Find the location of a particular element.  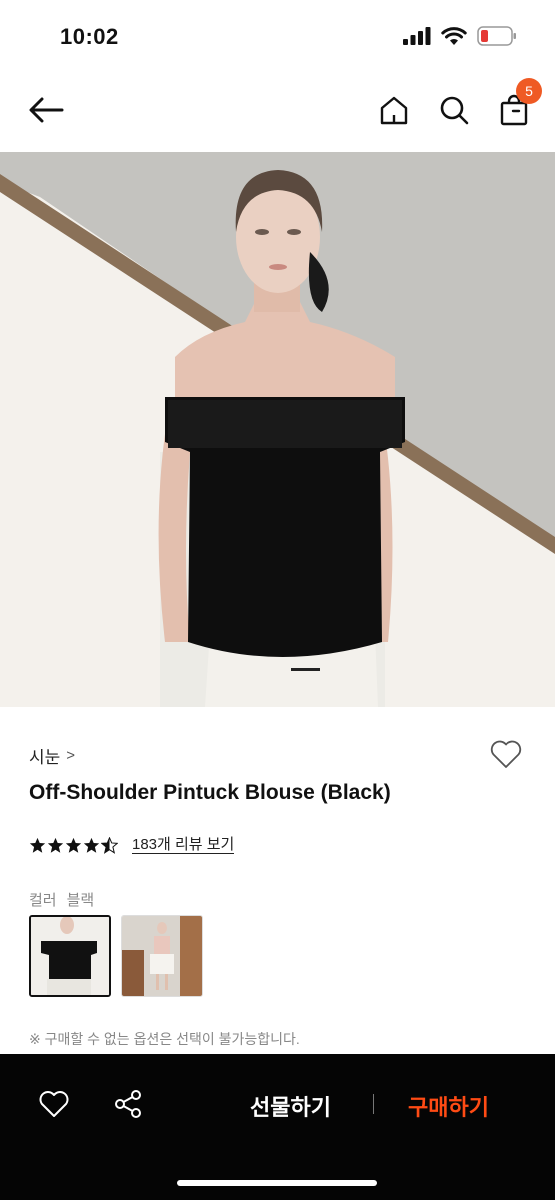

search-icon is located at coordinates (454, 110).